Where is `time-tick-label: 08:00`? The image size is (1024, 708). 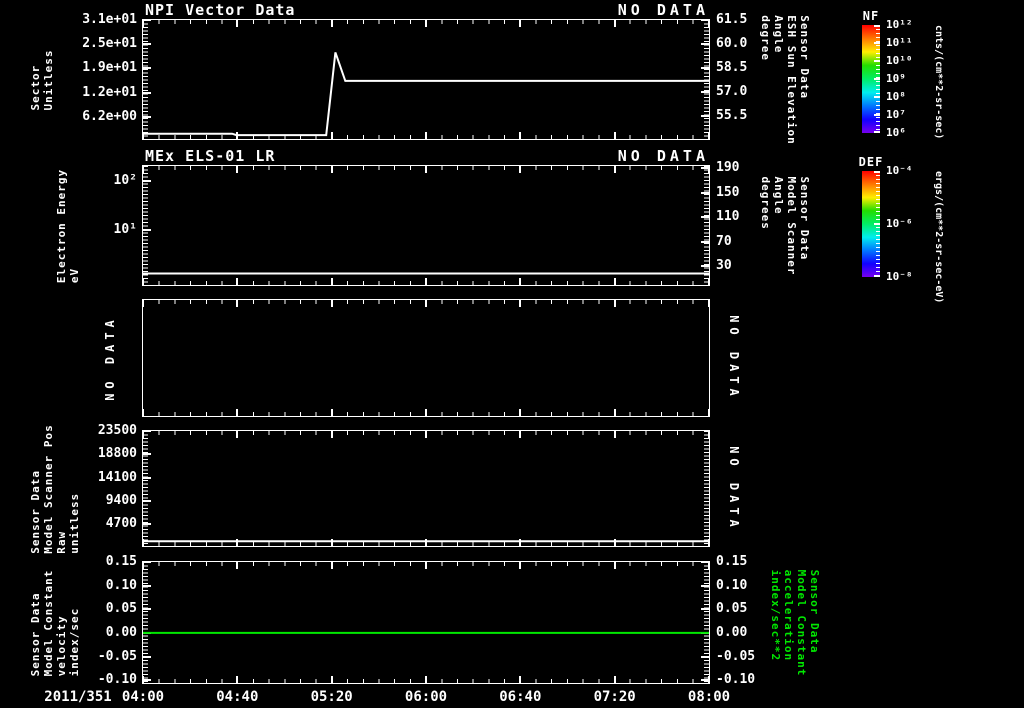
time-tick-label: 08:00 is located at coordinates (709, 697).